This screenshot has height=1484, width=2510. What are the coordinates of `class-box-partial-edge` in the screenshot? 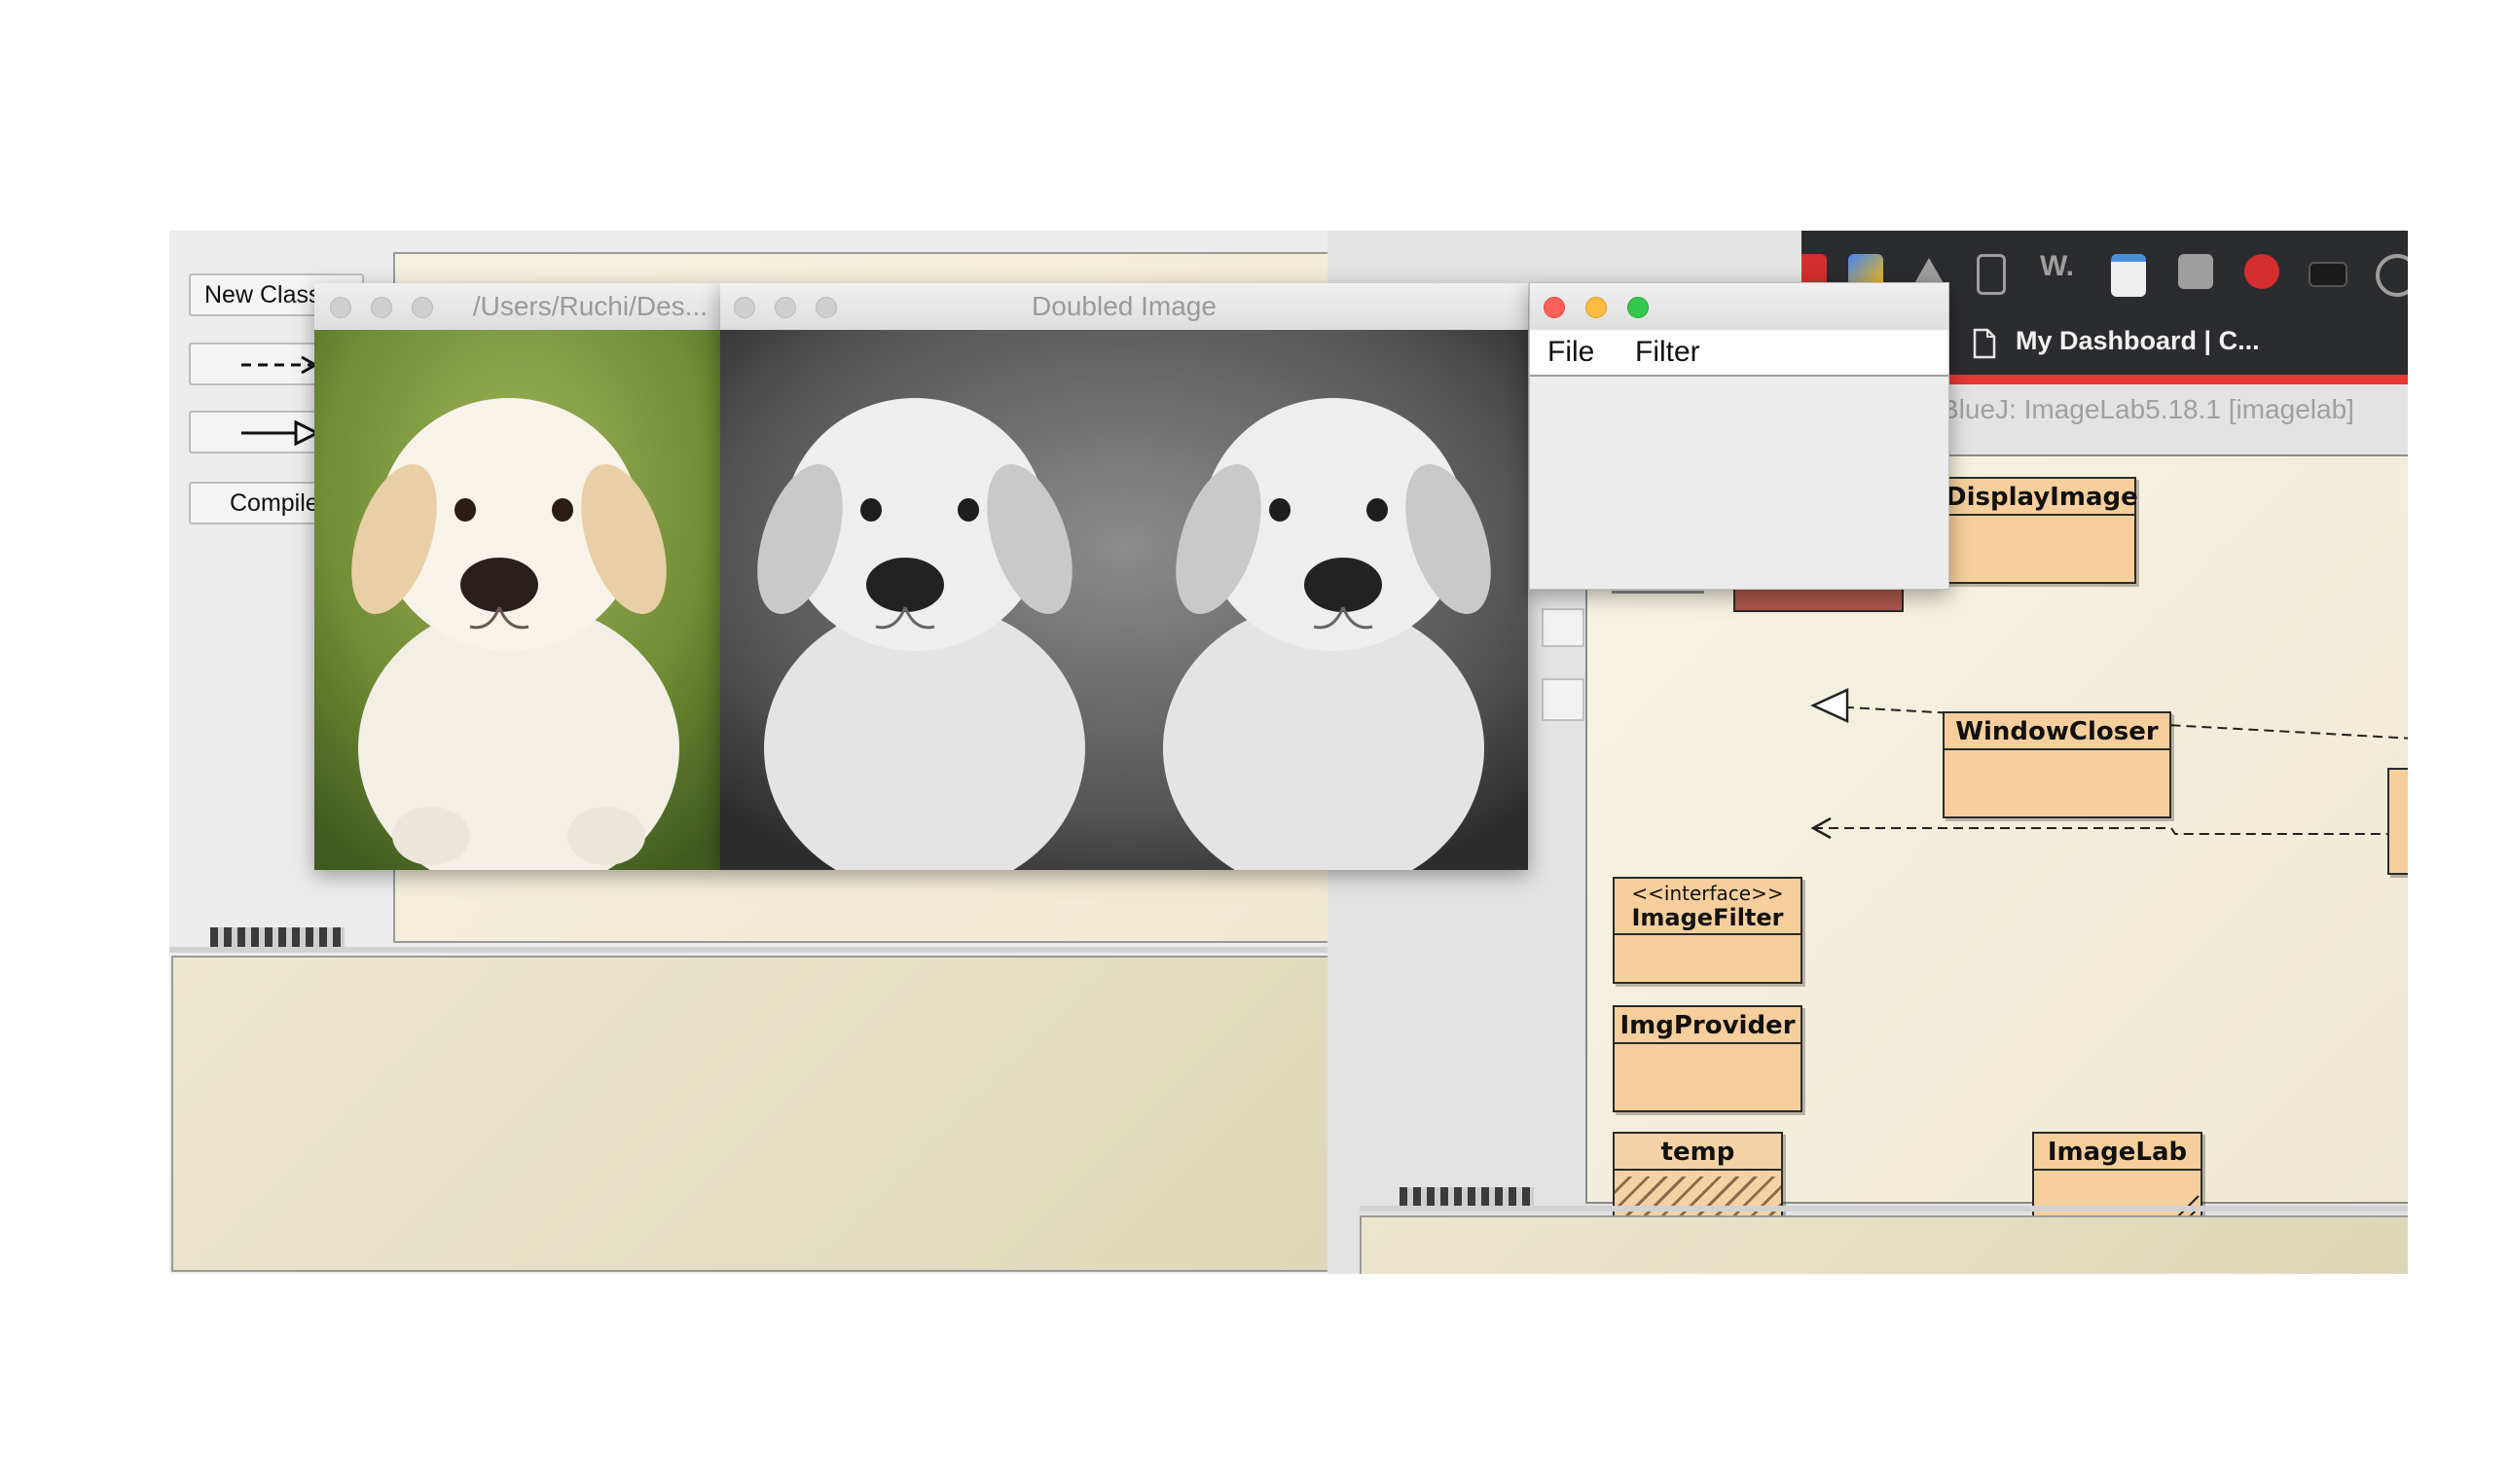 It's located at (1658, 592).